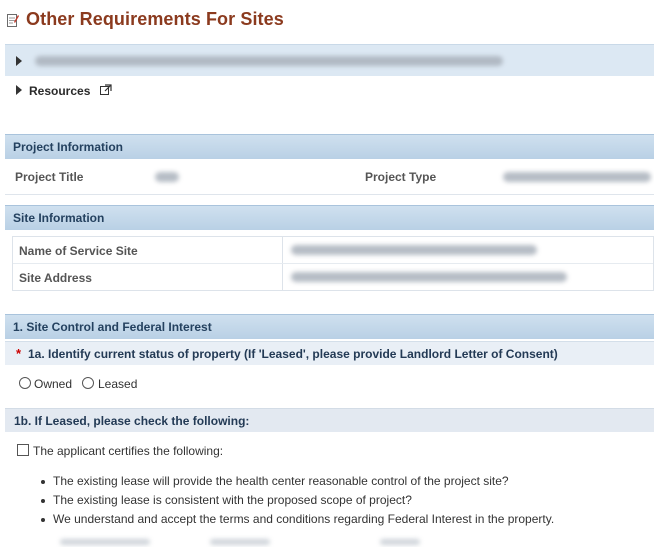  What do you see at coordinates (429, 277) in the screenshot?
I see `redacted-site-address` at bounding box center [429, 277].